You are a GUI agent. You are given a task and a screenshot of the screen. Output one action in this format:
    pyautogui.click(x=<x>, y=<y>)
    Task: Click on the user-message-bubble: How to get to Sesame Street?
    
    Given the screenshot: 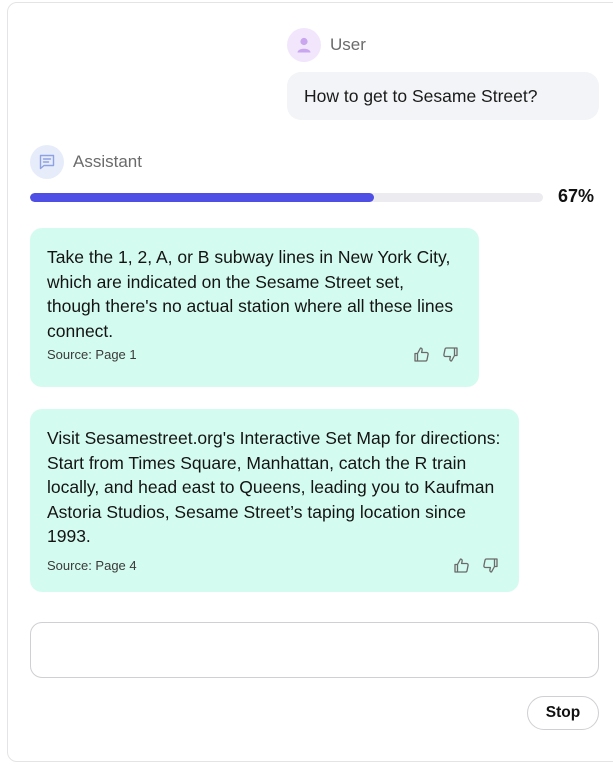 What is the action you would take?
    pyautogui.click(x=443, y=96)
    